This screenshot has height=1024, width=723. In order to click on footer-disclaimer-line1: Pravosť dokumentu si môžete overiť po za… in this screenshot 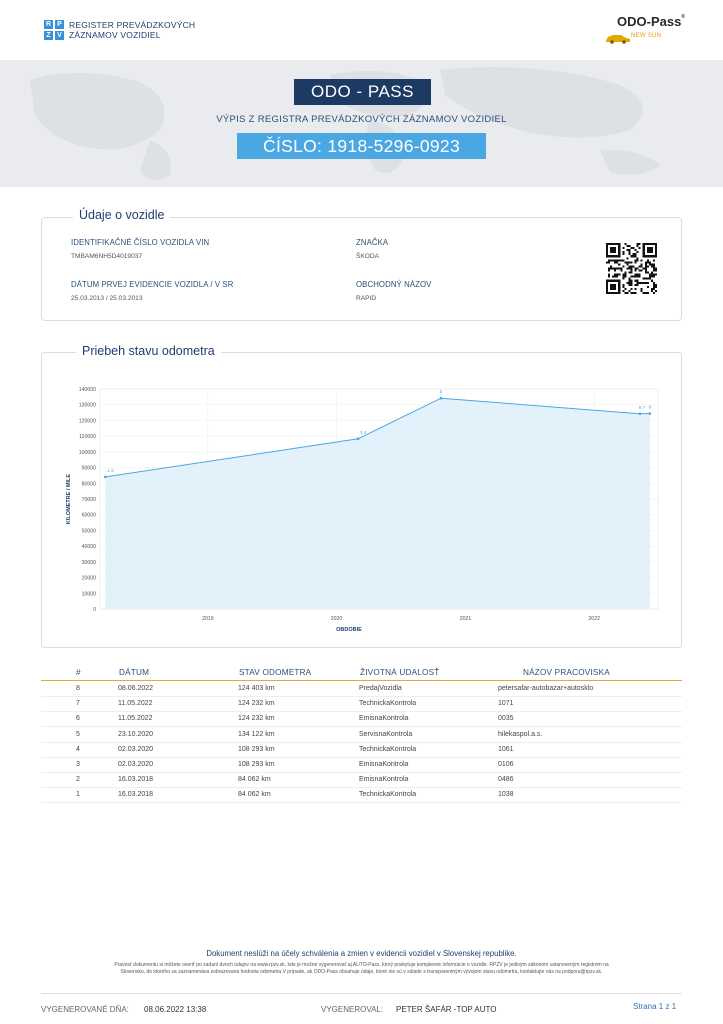, I will do `click(361, 965)`.